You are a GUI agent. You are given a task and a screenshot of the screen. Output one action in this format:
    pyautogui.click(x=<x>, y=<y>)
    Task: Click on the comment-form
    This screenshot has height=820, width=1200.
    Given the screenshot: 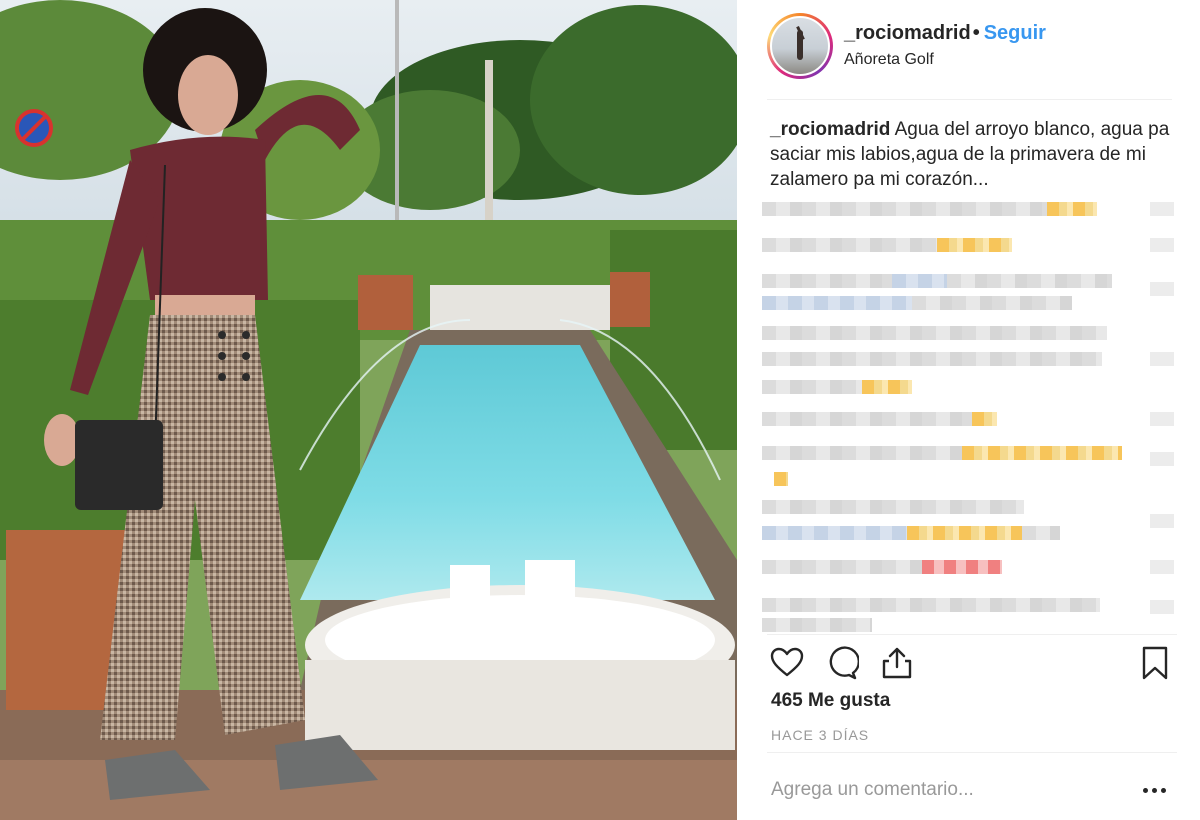 What is the action you would take?
    pyautogui.click(x=972, y=786)
    